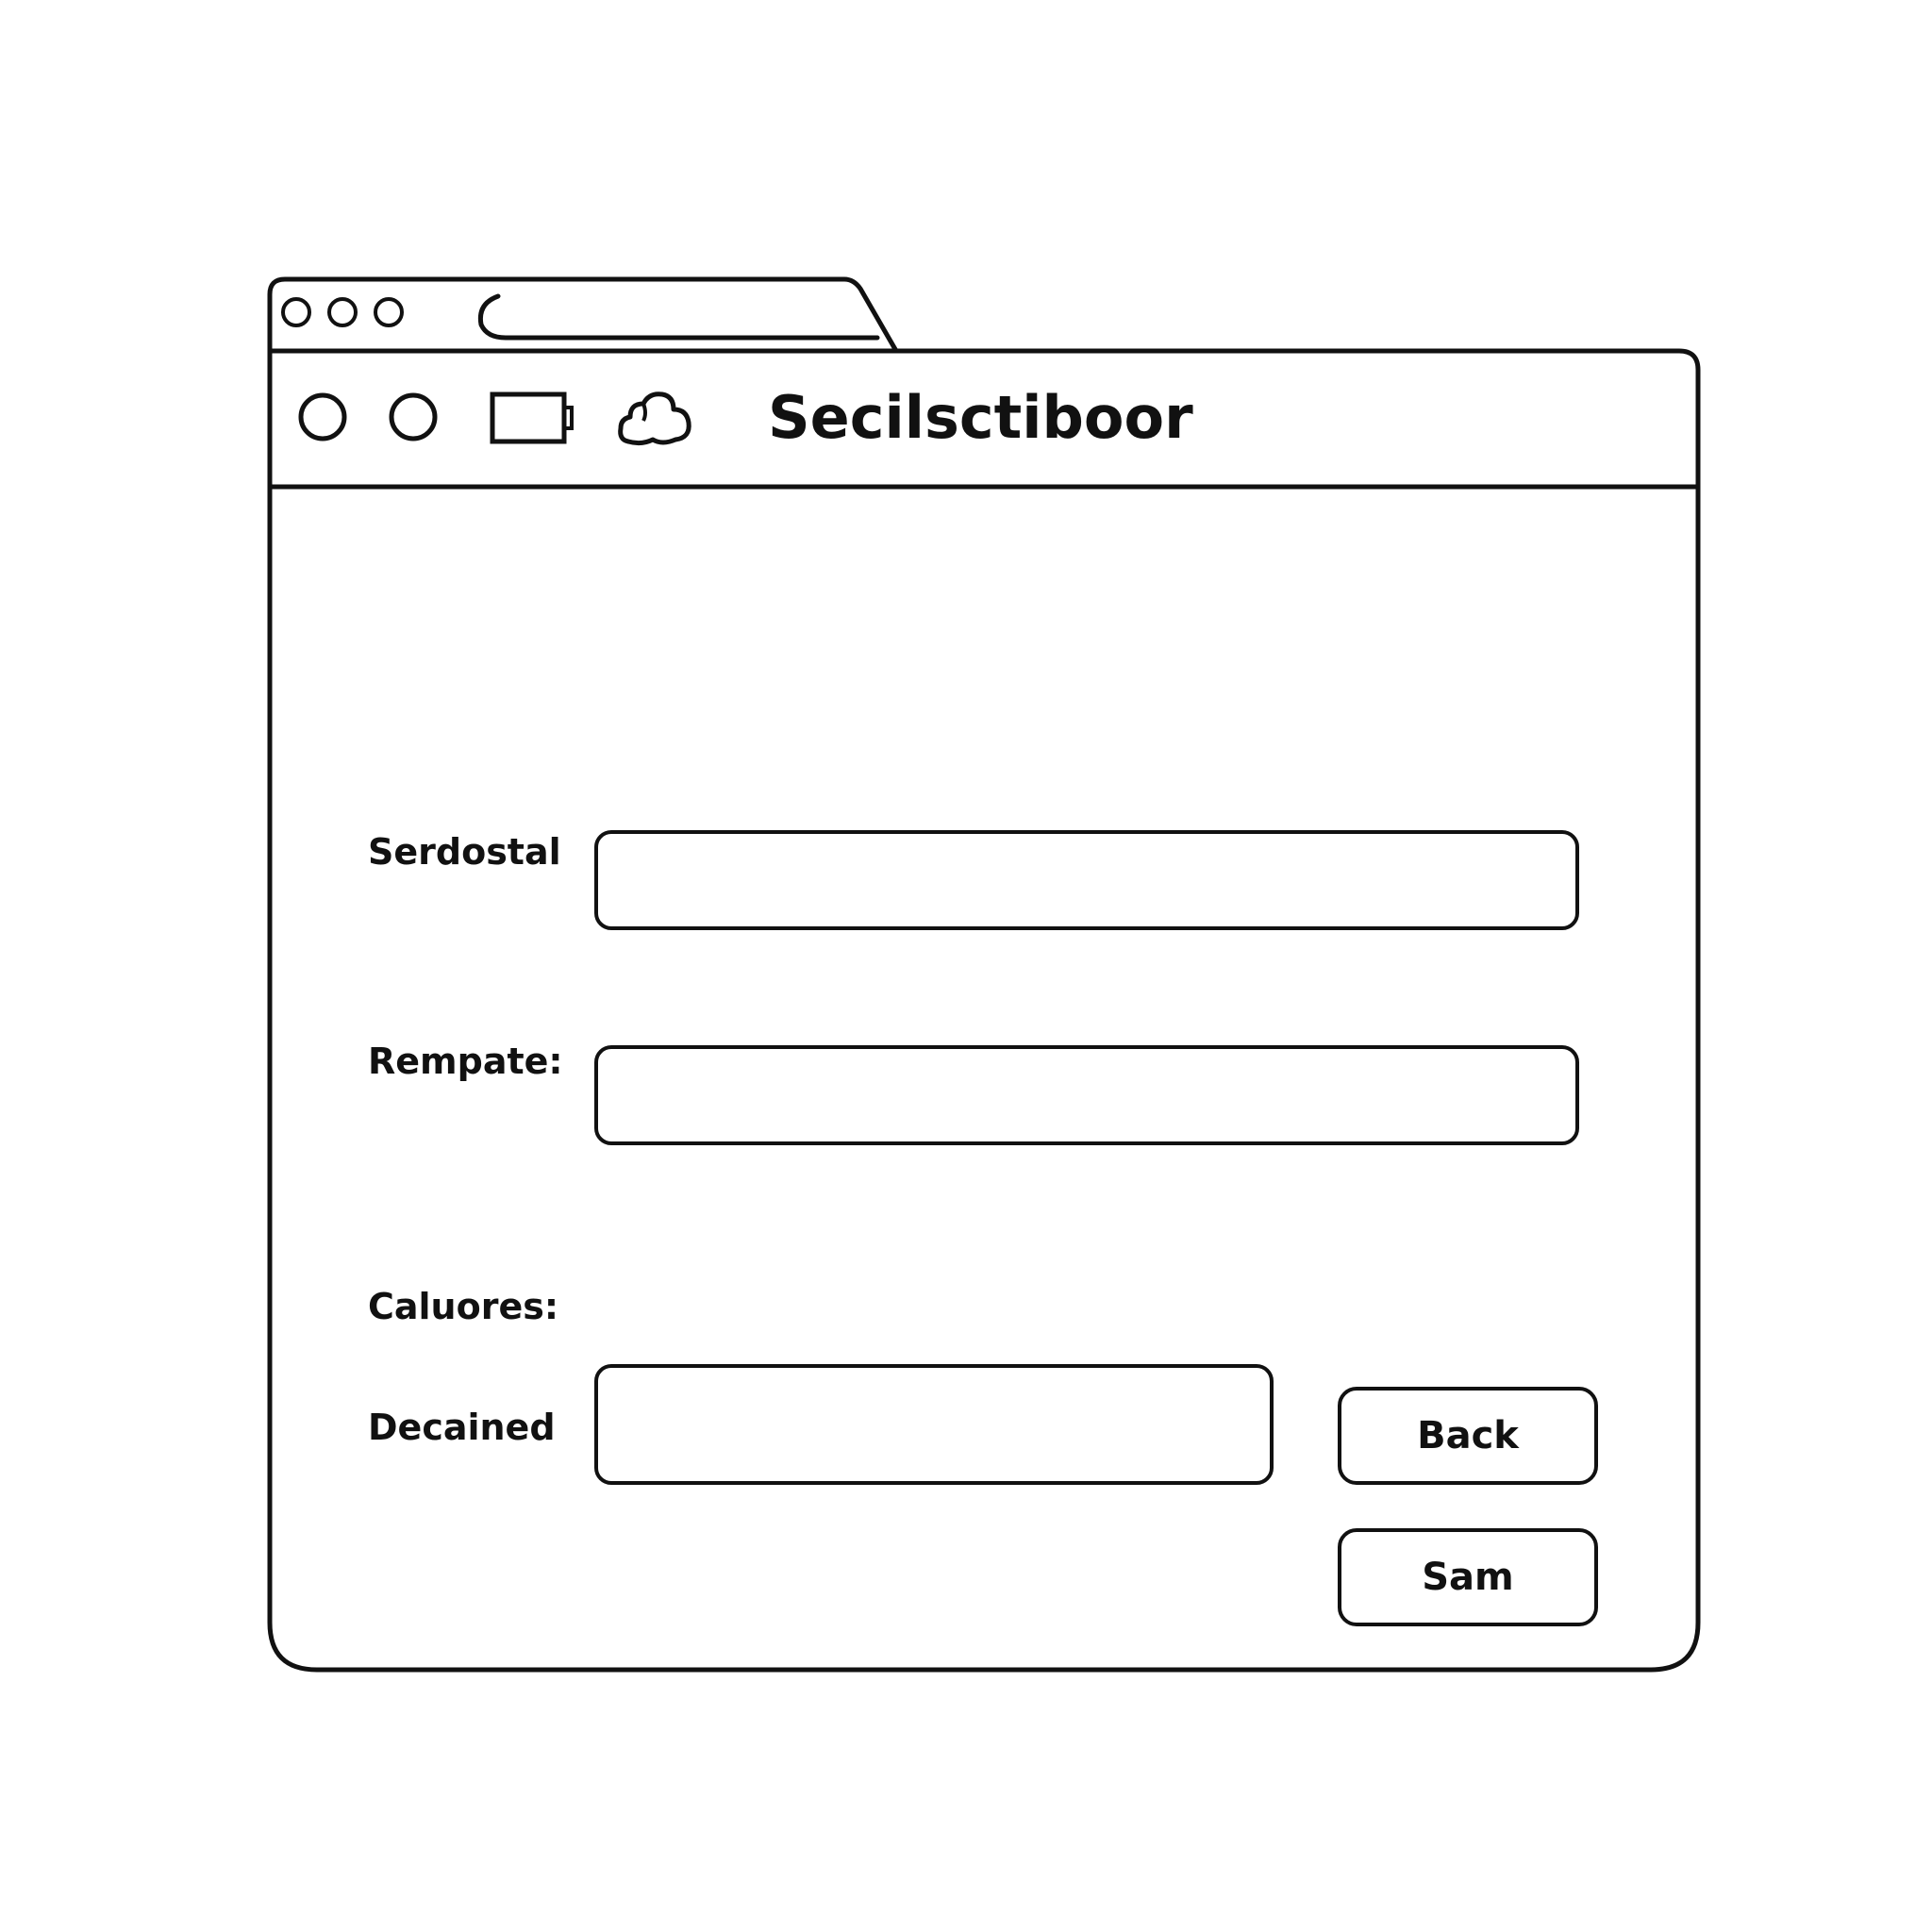 Image resolution: width=1932 pixels, height=1932 pixels. Describe the element at coordinates (1468, 1577) in the screenshot. I see `sam-button: Sam` at that location.